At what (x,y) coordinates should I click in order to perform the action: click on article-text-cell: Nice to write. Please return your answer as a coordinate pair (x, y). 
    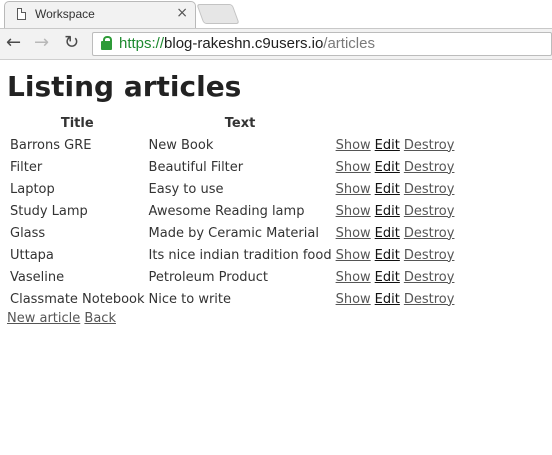
    Looking at the image, I should click on (190, 299).